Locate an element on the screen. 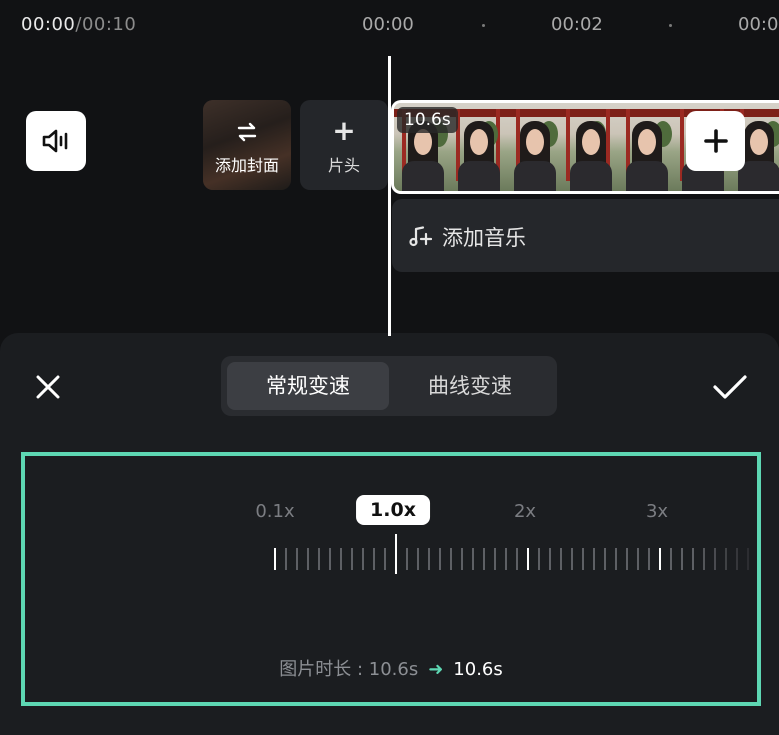 The height and width of the screenshot is (735, 779). current-speed-badge: 1.0x is located at coordinates (393, 510).